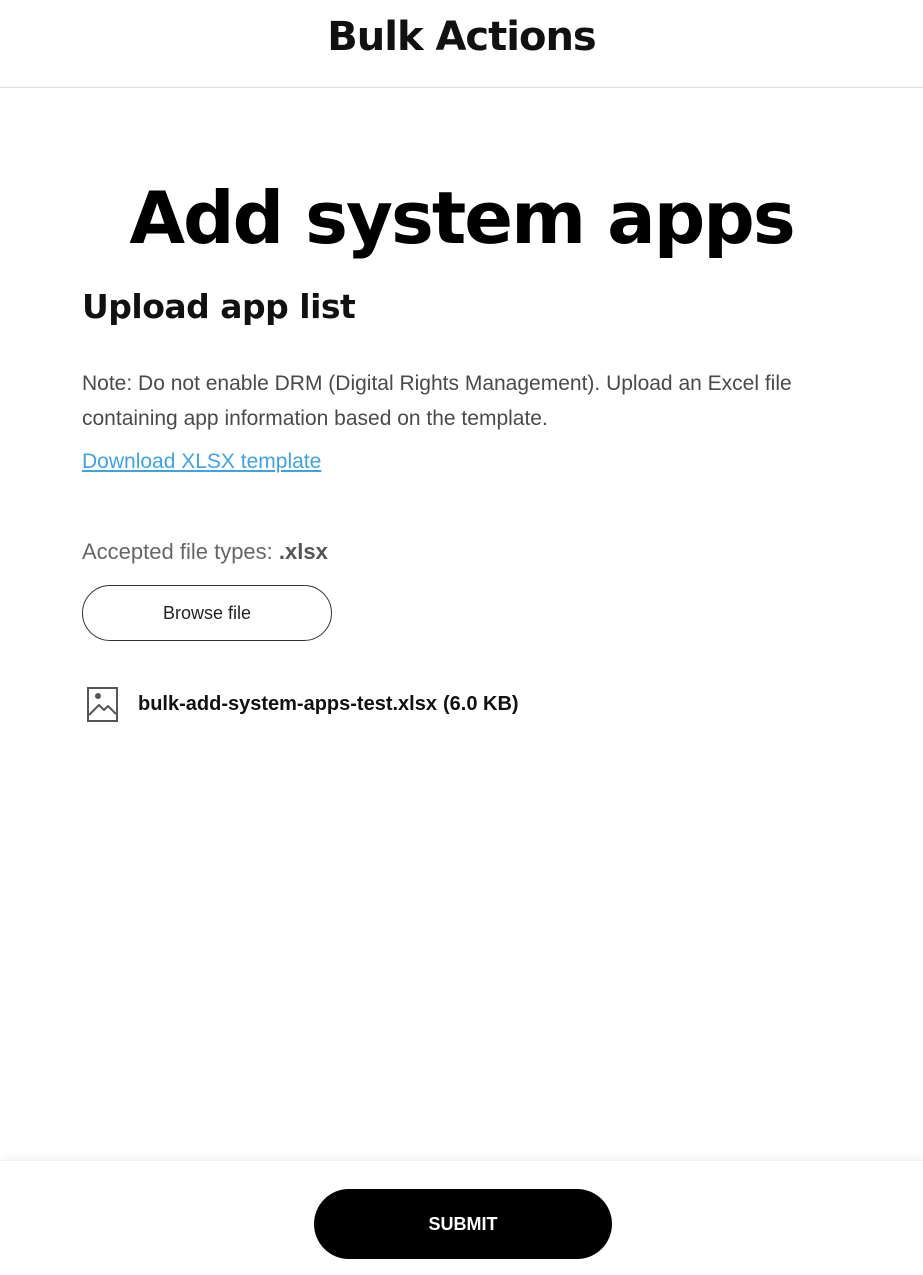  I want to click on footer: SUBMIT, so click(461, 1217).